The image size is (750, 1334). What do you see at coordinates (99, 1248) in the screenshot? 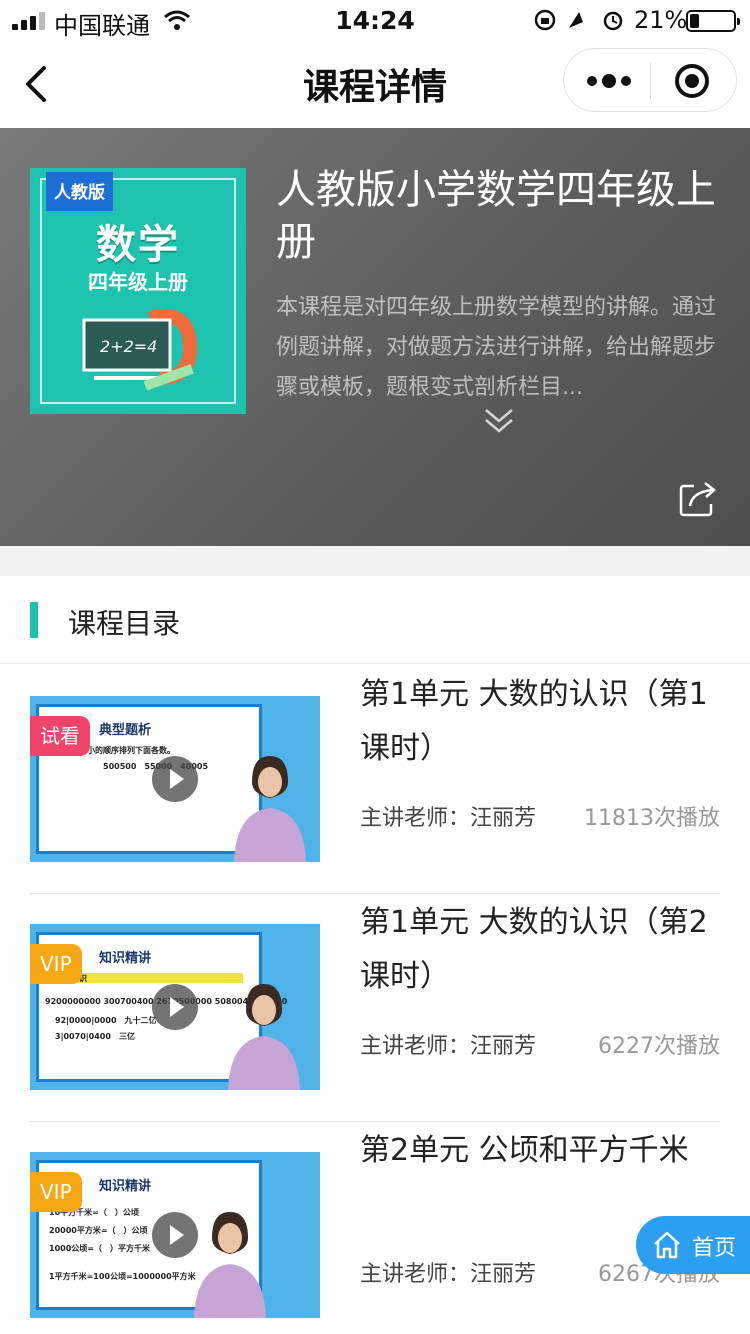
I see `thumb-line: 1000公顷=（ ）平方千米` at bounding box center [99, 1248].